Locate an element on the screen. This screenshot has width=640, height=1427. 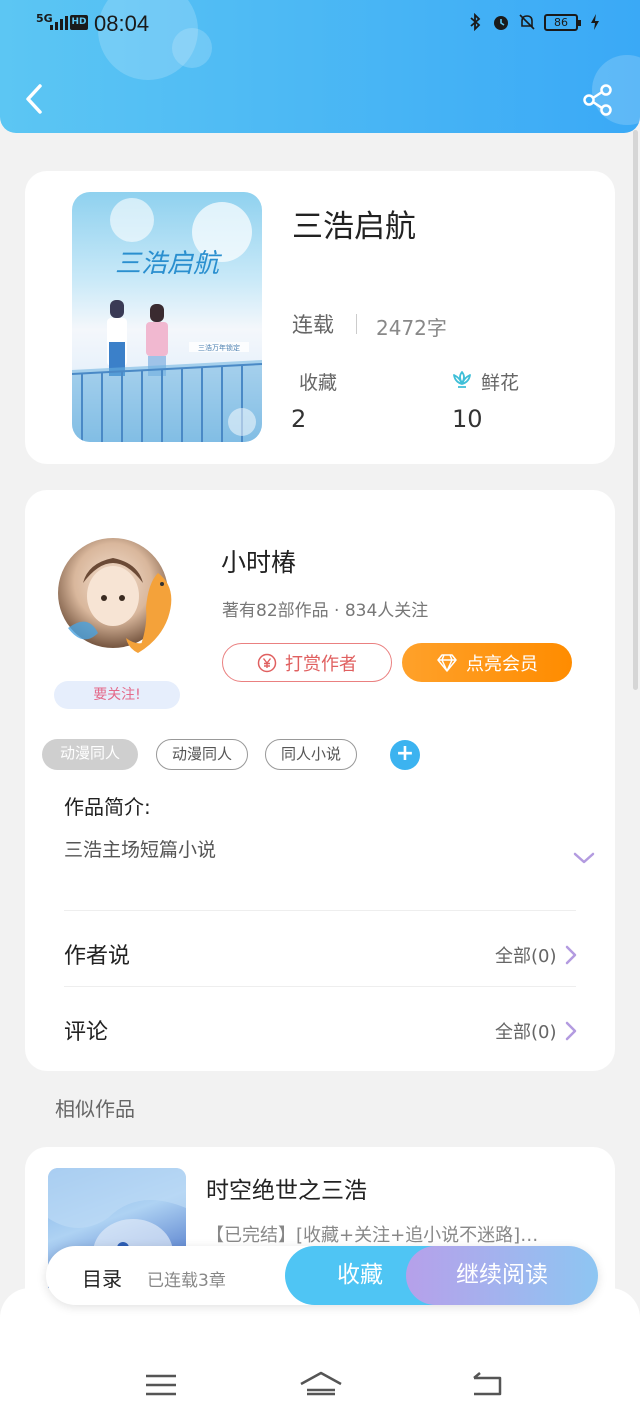
status-icons: 86 is located at coordinates (535, 22).